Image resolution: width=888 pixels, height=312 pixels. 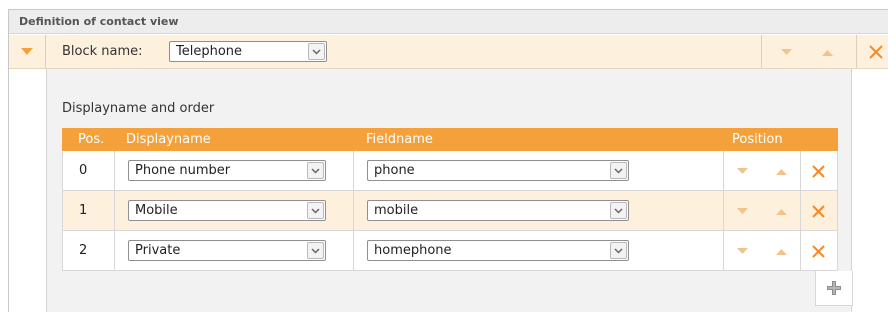 I want to click on header-pos: Pos., so click(x=91, y=139).